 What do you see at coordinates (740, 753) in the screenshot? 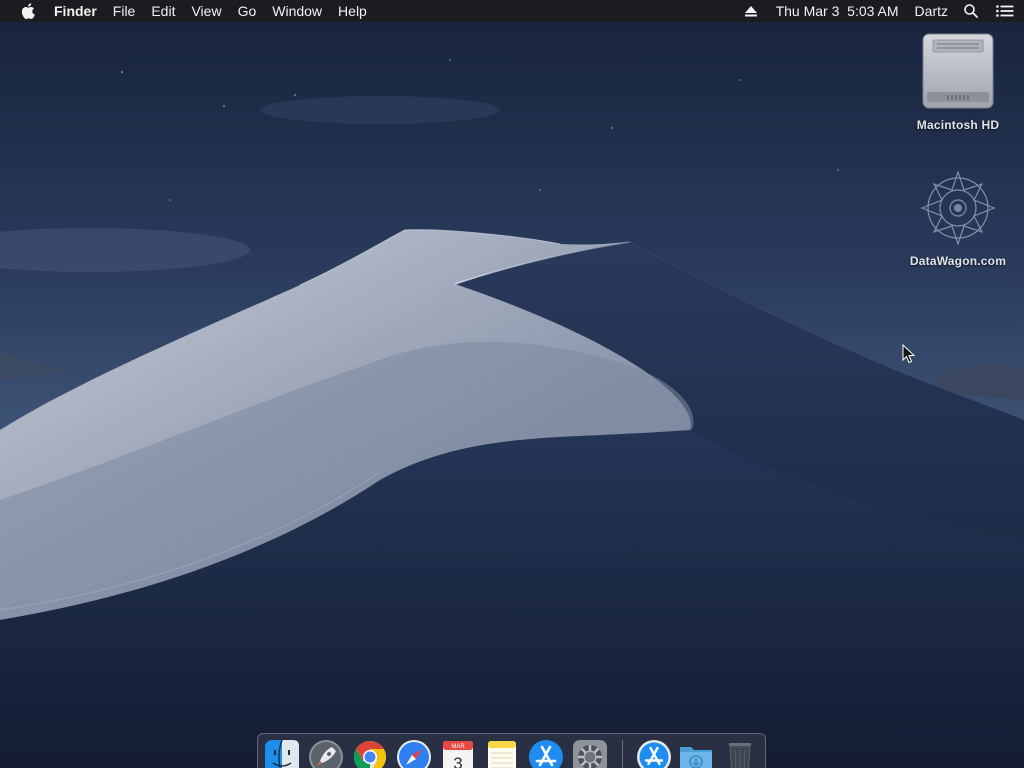
I see `trash-icon` at bounding box center [740, 753].